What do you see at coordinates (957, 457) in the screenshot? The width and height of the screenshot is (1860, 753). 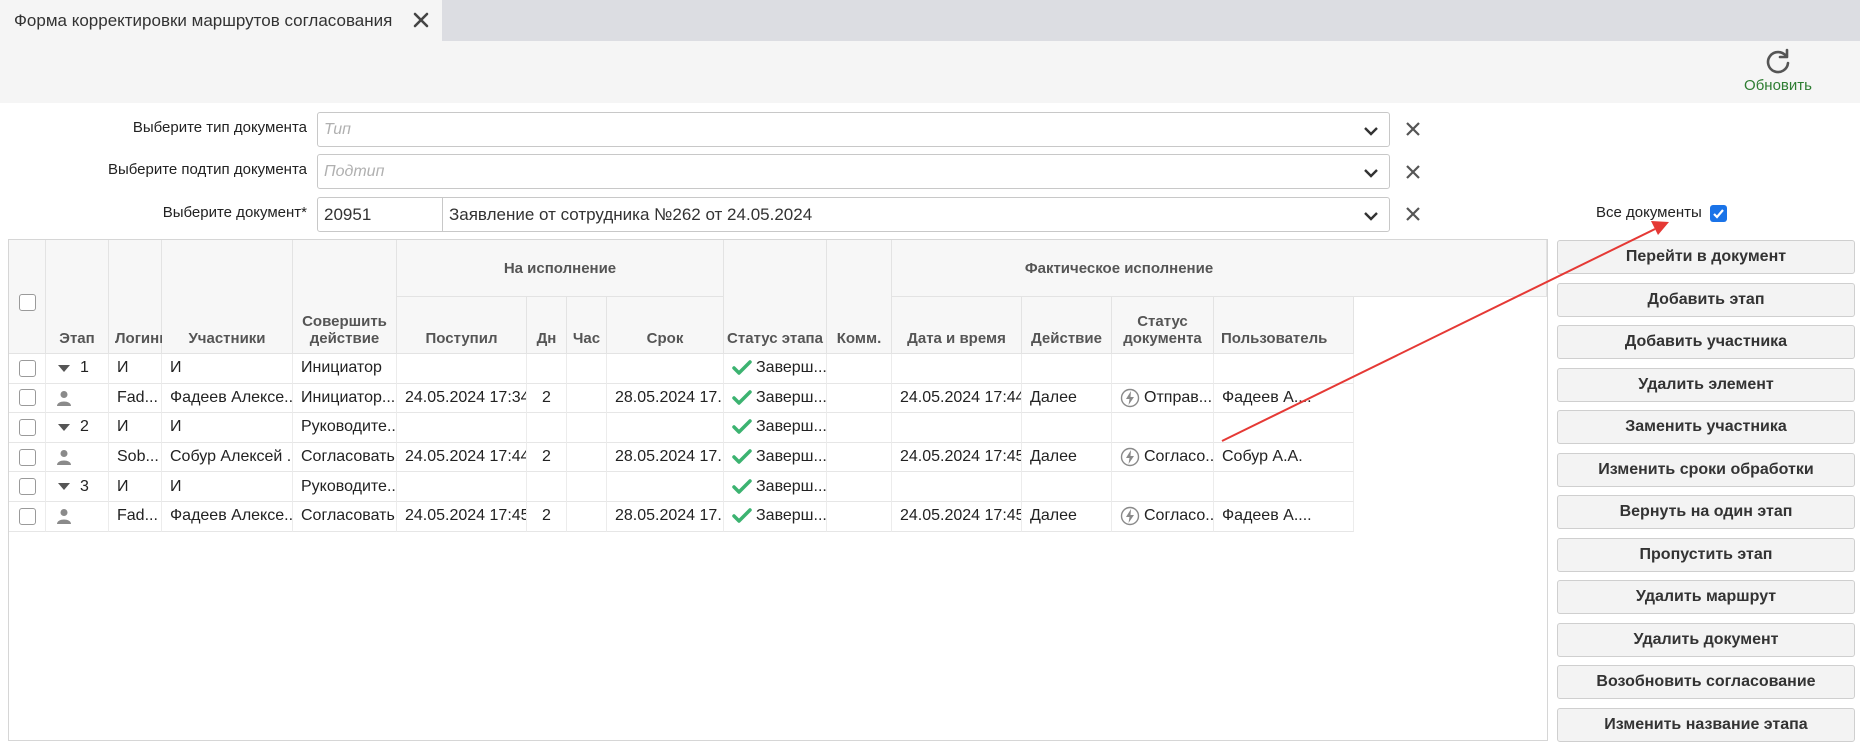 I see `grid-cell-datetime: 24.05.2024 17:45` at bounding box center [957, 457].